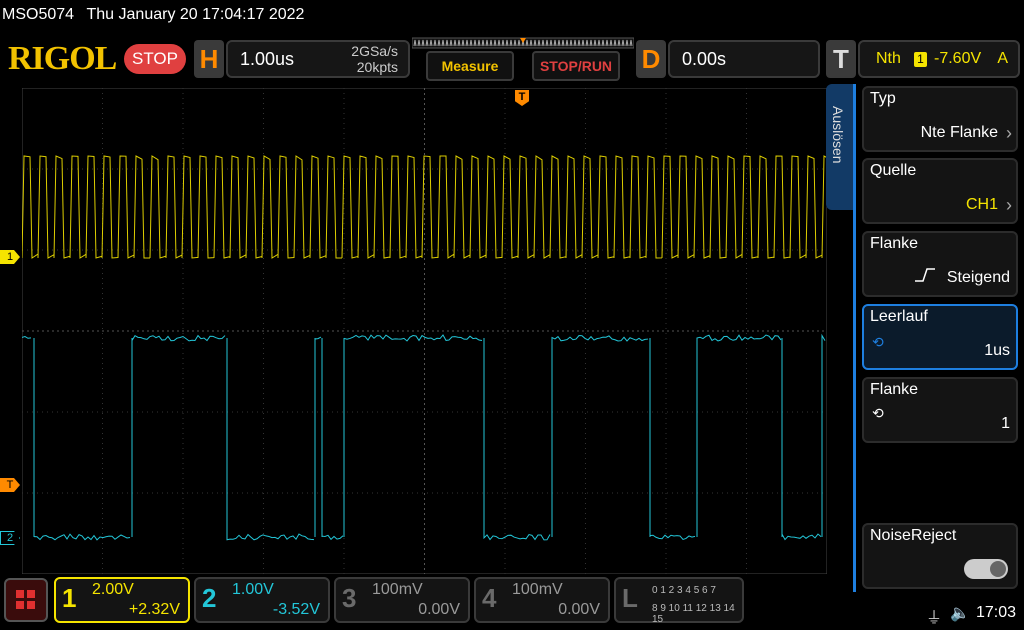 This screenshot has height=630, width=1024. Describe the element at coordinates (155, 59) in the screenshot. I see `run-state-badge: STOP` at that location.